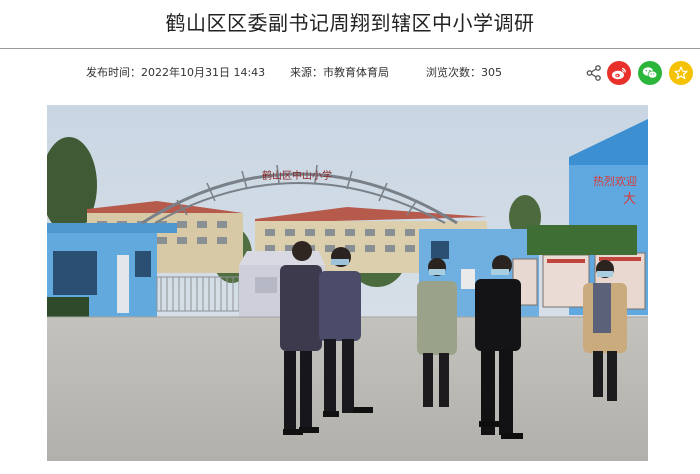 The width and height of the screenshot is (700, 474). I want to click on source-label: 来源：市教育体育局, so click(339, 72).